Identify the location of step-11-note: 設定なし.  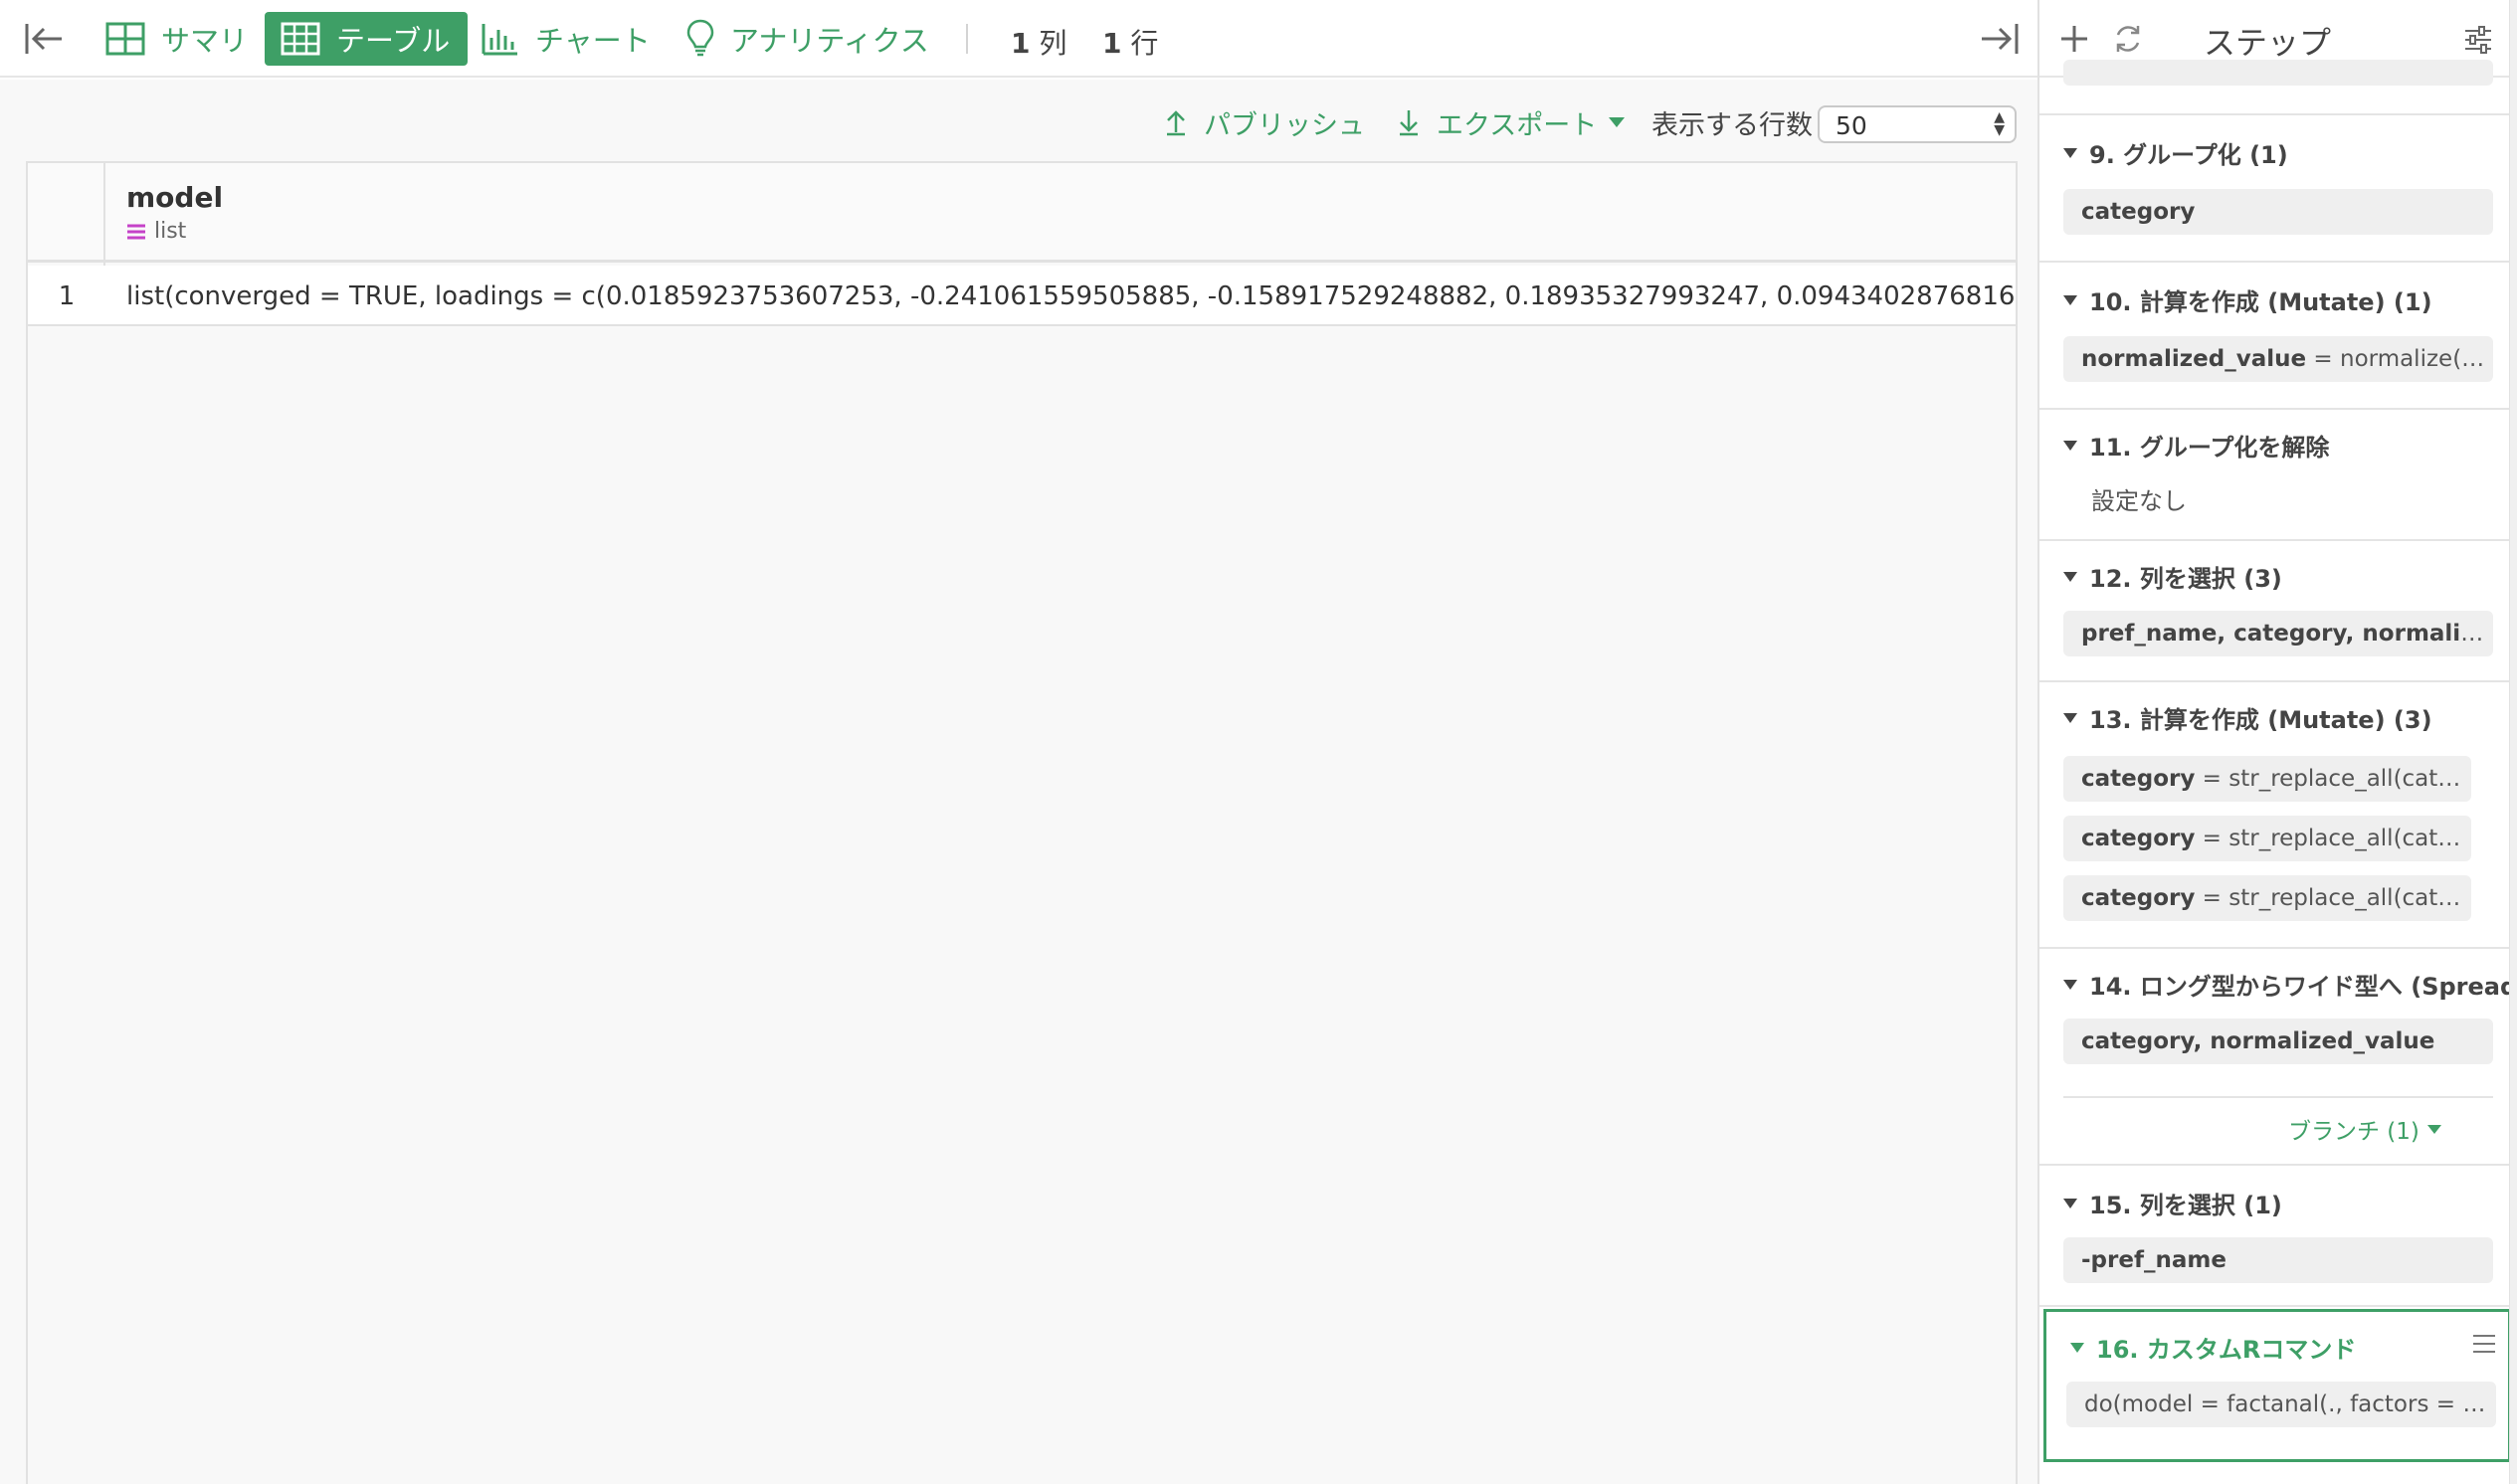
(2139, 501).